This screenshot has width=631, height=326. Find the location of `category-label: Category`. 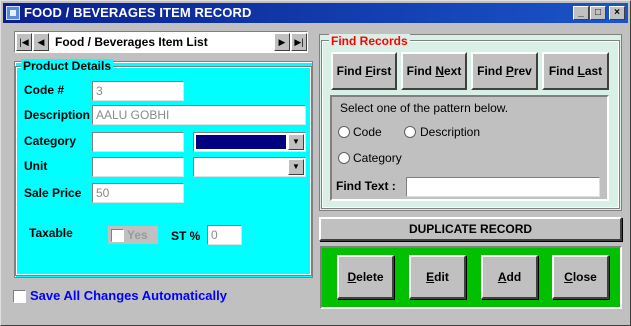

category-label: Category is located at coordinates (50, 141).